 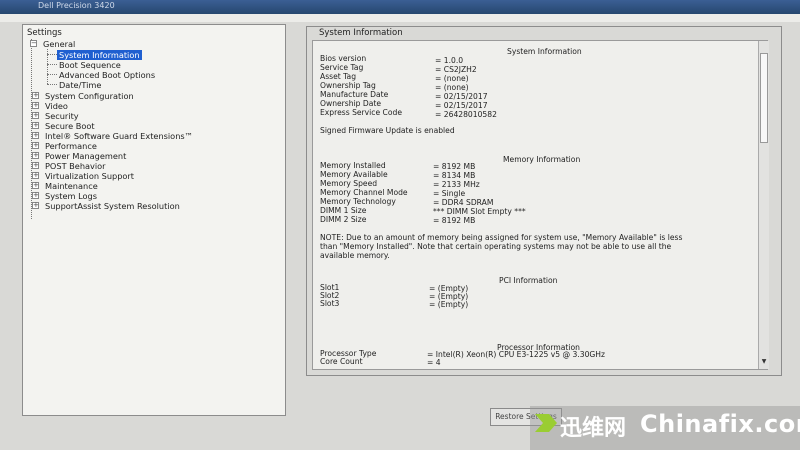 I want to click on tree-secure-boot: + Secure Boot, so click(x=63, y=126).